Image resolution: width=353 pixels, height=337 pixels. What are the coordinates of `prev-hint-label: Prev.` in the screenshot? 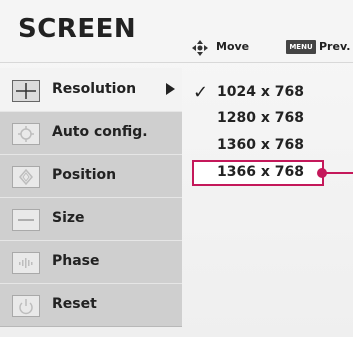 It's located at (335, 46).